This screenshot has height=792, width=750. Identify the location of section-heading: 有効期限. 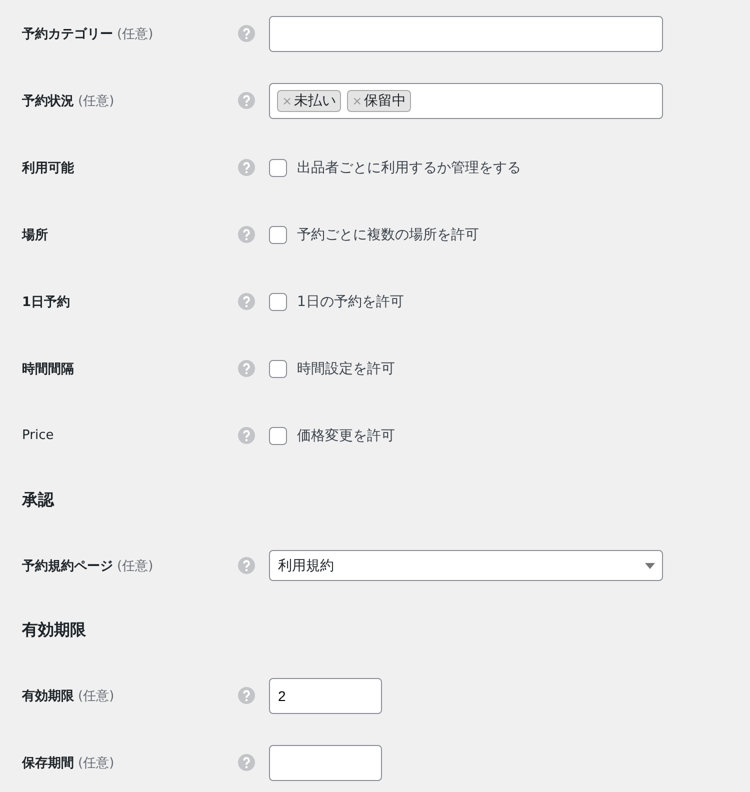
(54, 630).